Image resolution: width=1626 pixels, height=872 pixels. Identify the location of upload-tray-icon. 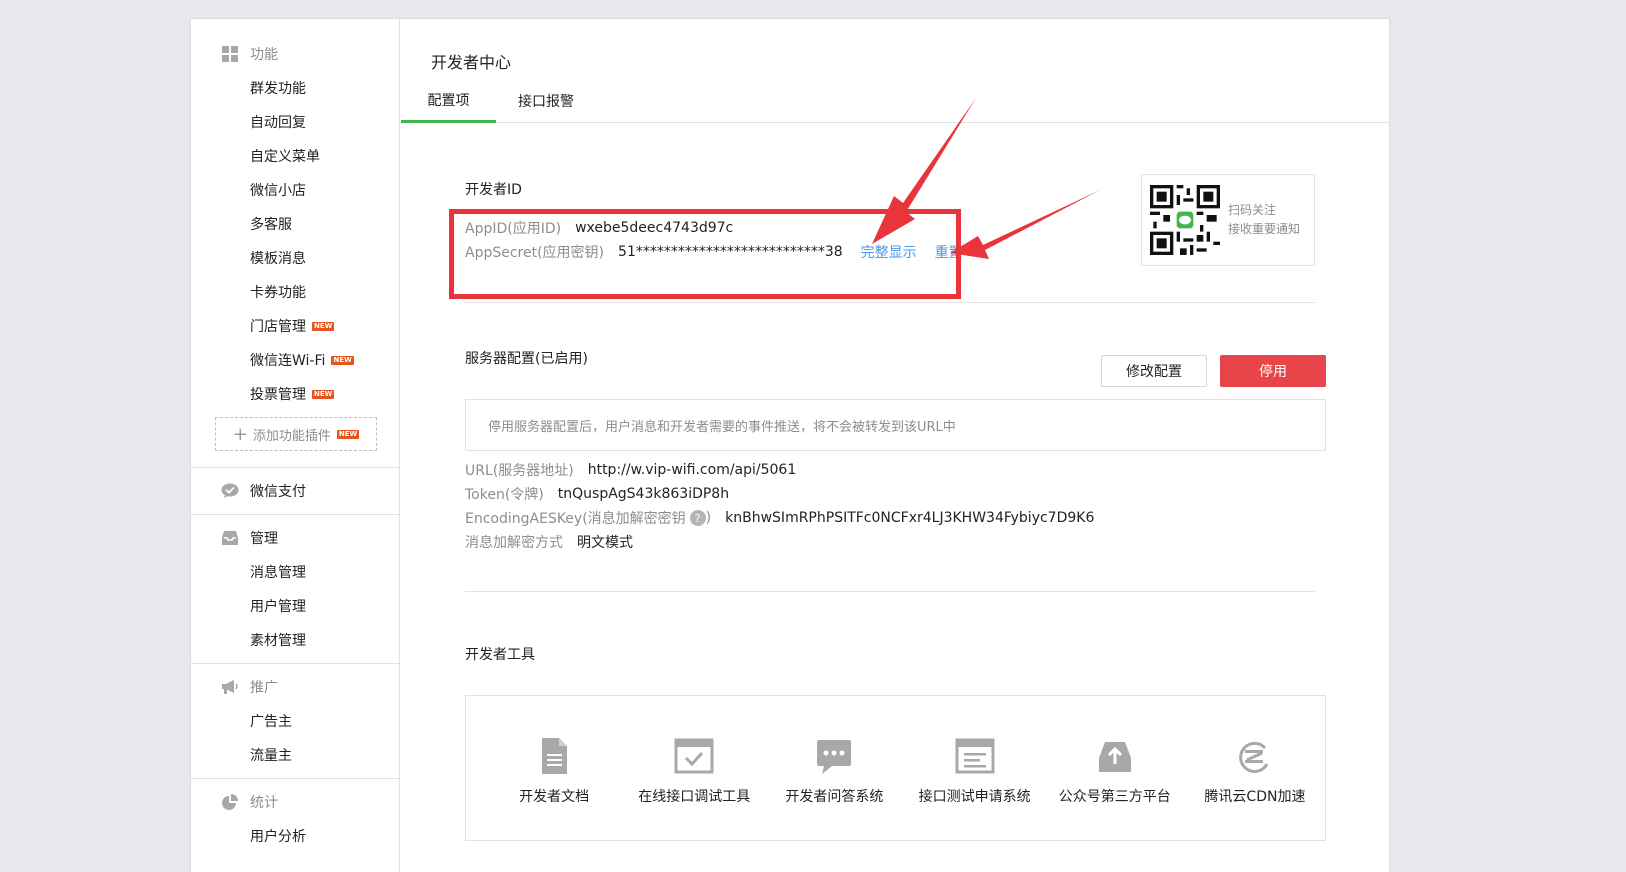
(1114, 757).